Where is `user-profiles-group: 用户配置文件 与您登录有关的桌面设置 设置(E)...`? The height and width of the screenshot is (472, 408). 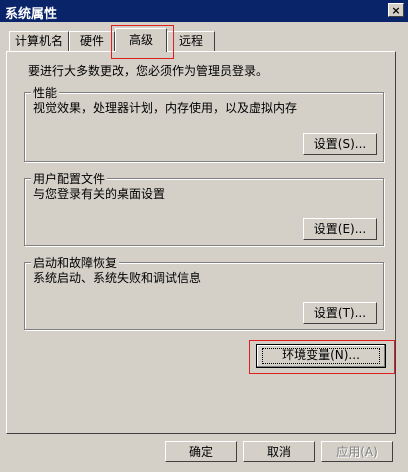
user-profiles-group: 用户配置文件 与您登录有关的桌面设置 设置(E)... is located at coordinates (204, 208).